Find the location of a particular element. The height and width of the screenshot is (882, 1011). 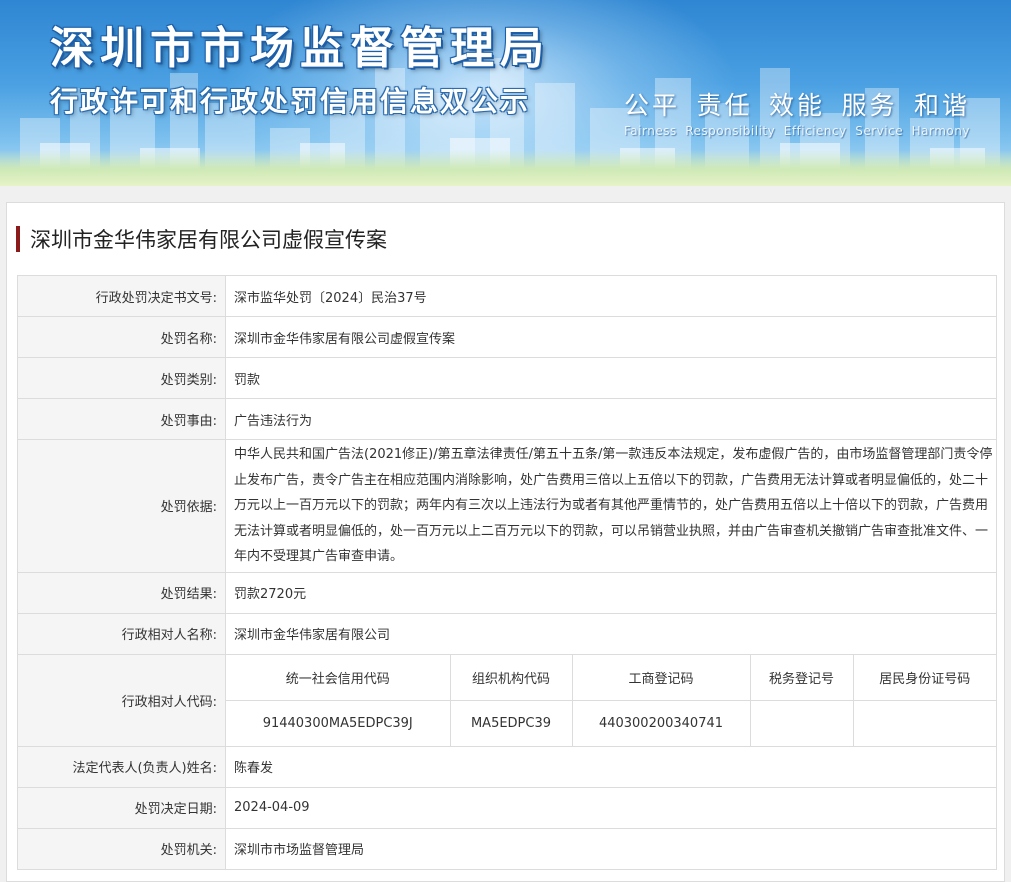

doc-no-value: 深市监华处罚〔2024〕民治37号 is located at coordinates (611, 296).